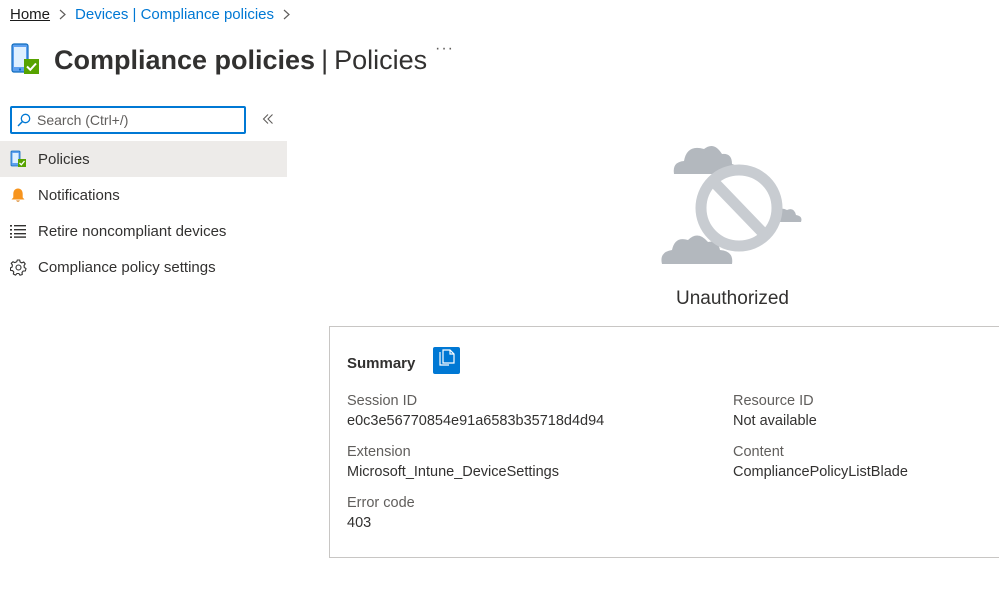  I want to click on page-title-main: Compliance policies, so click(185, 59).